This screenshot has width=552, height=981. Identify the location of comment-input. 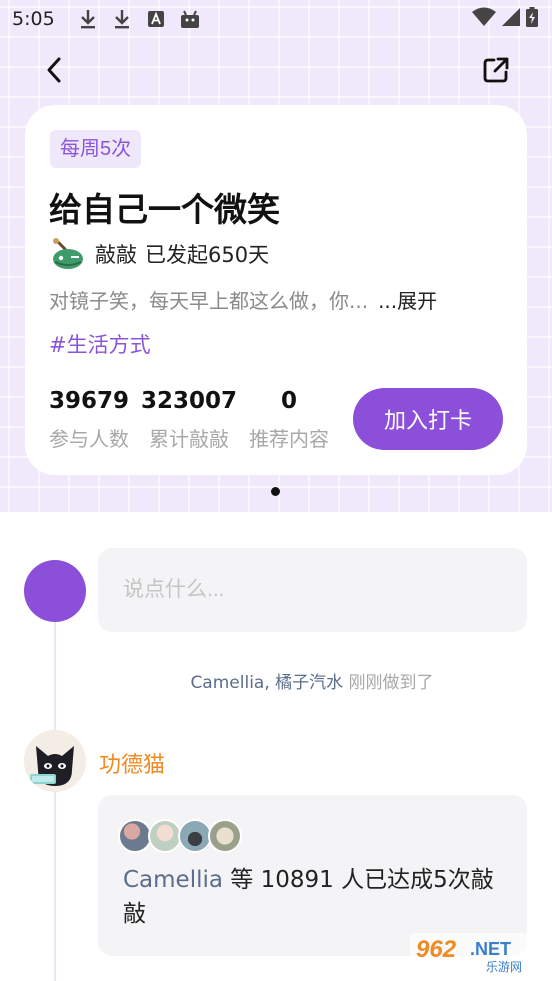
(312, 590).